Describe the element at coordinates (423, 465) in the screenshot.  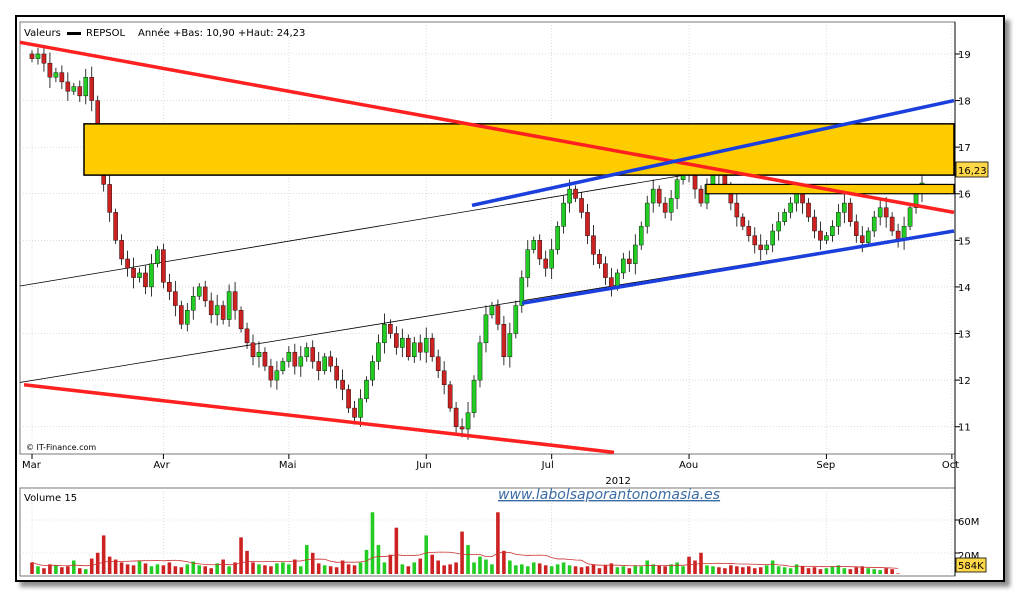
I see `time-tick-label: Jun` at that location.